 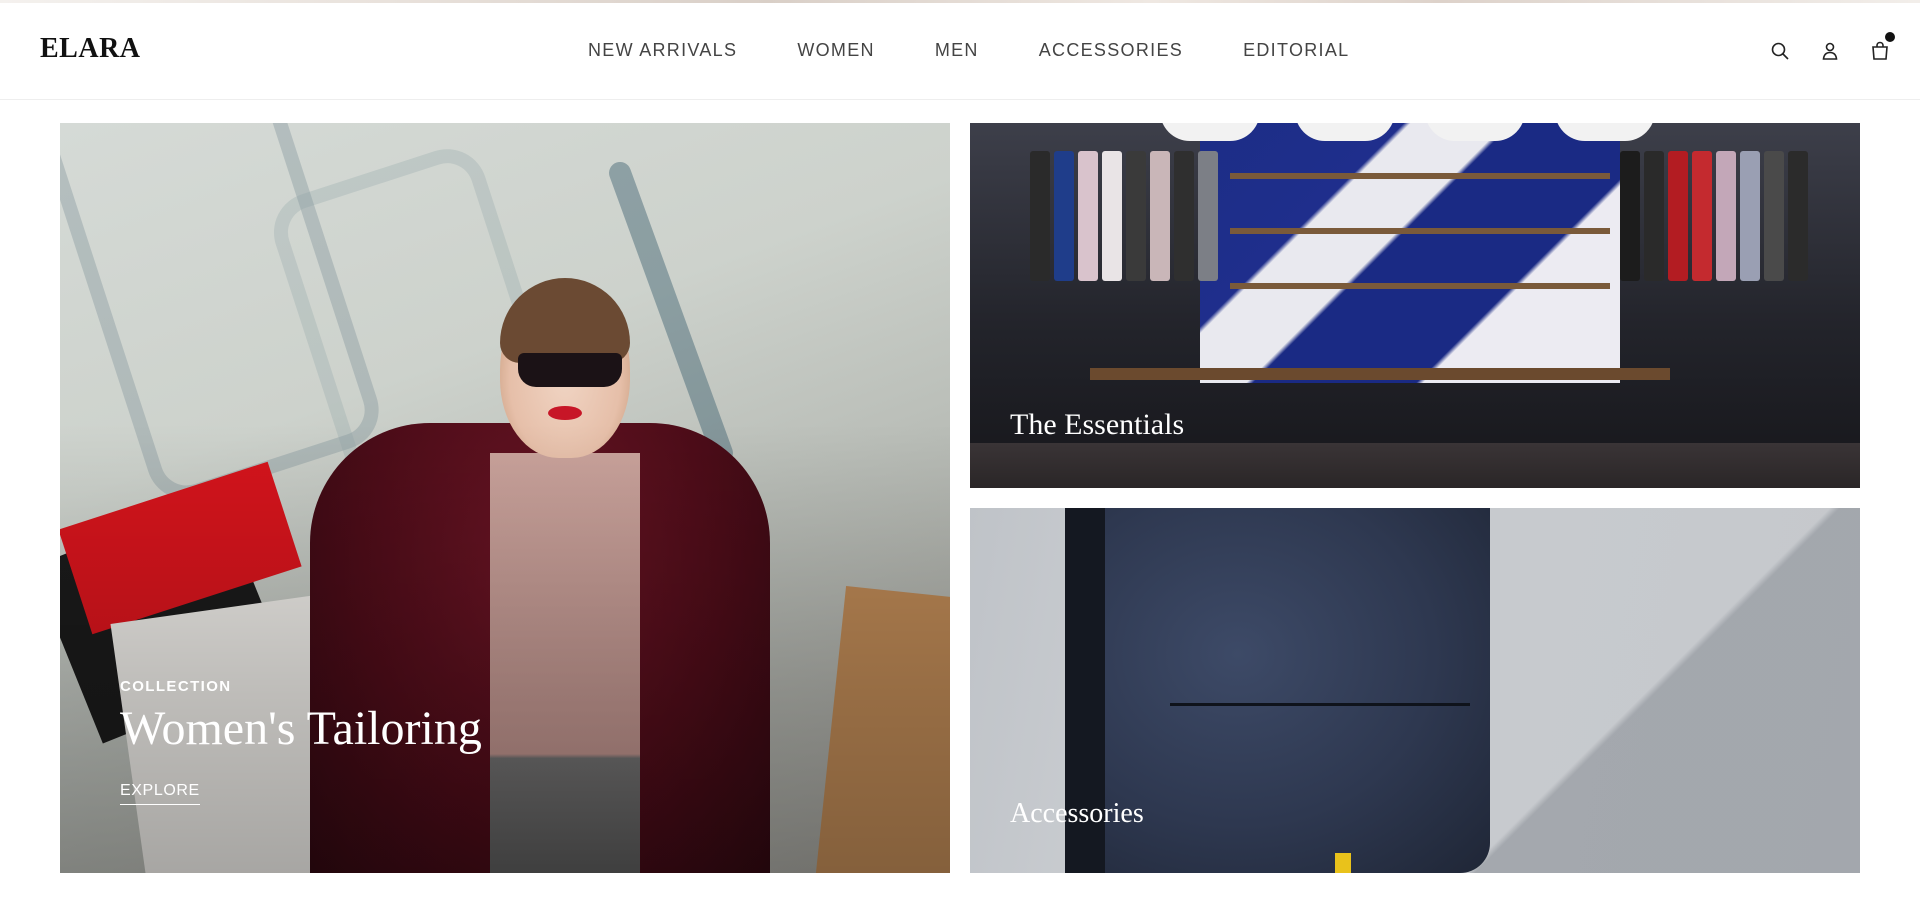 What do you see at coordinates (1320, 704) in the screenshot?
I see `backpack-zipper` at bounding box center [1320, 704].